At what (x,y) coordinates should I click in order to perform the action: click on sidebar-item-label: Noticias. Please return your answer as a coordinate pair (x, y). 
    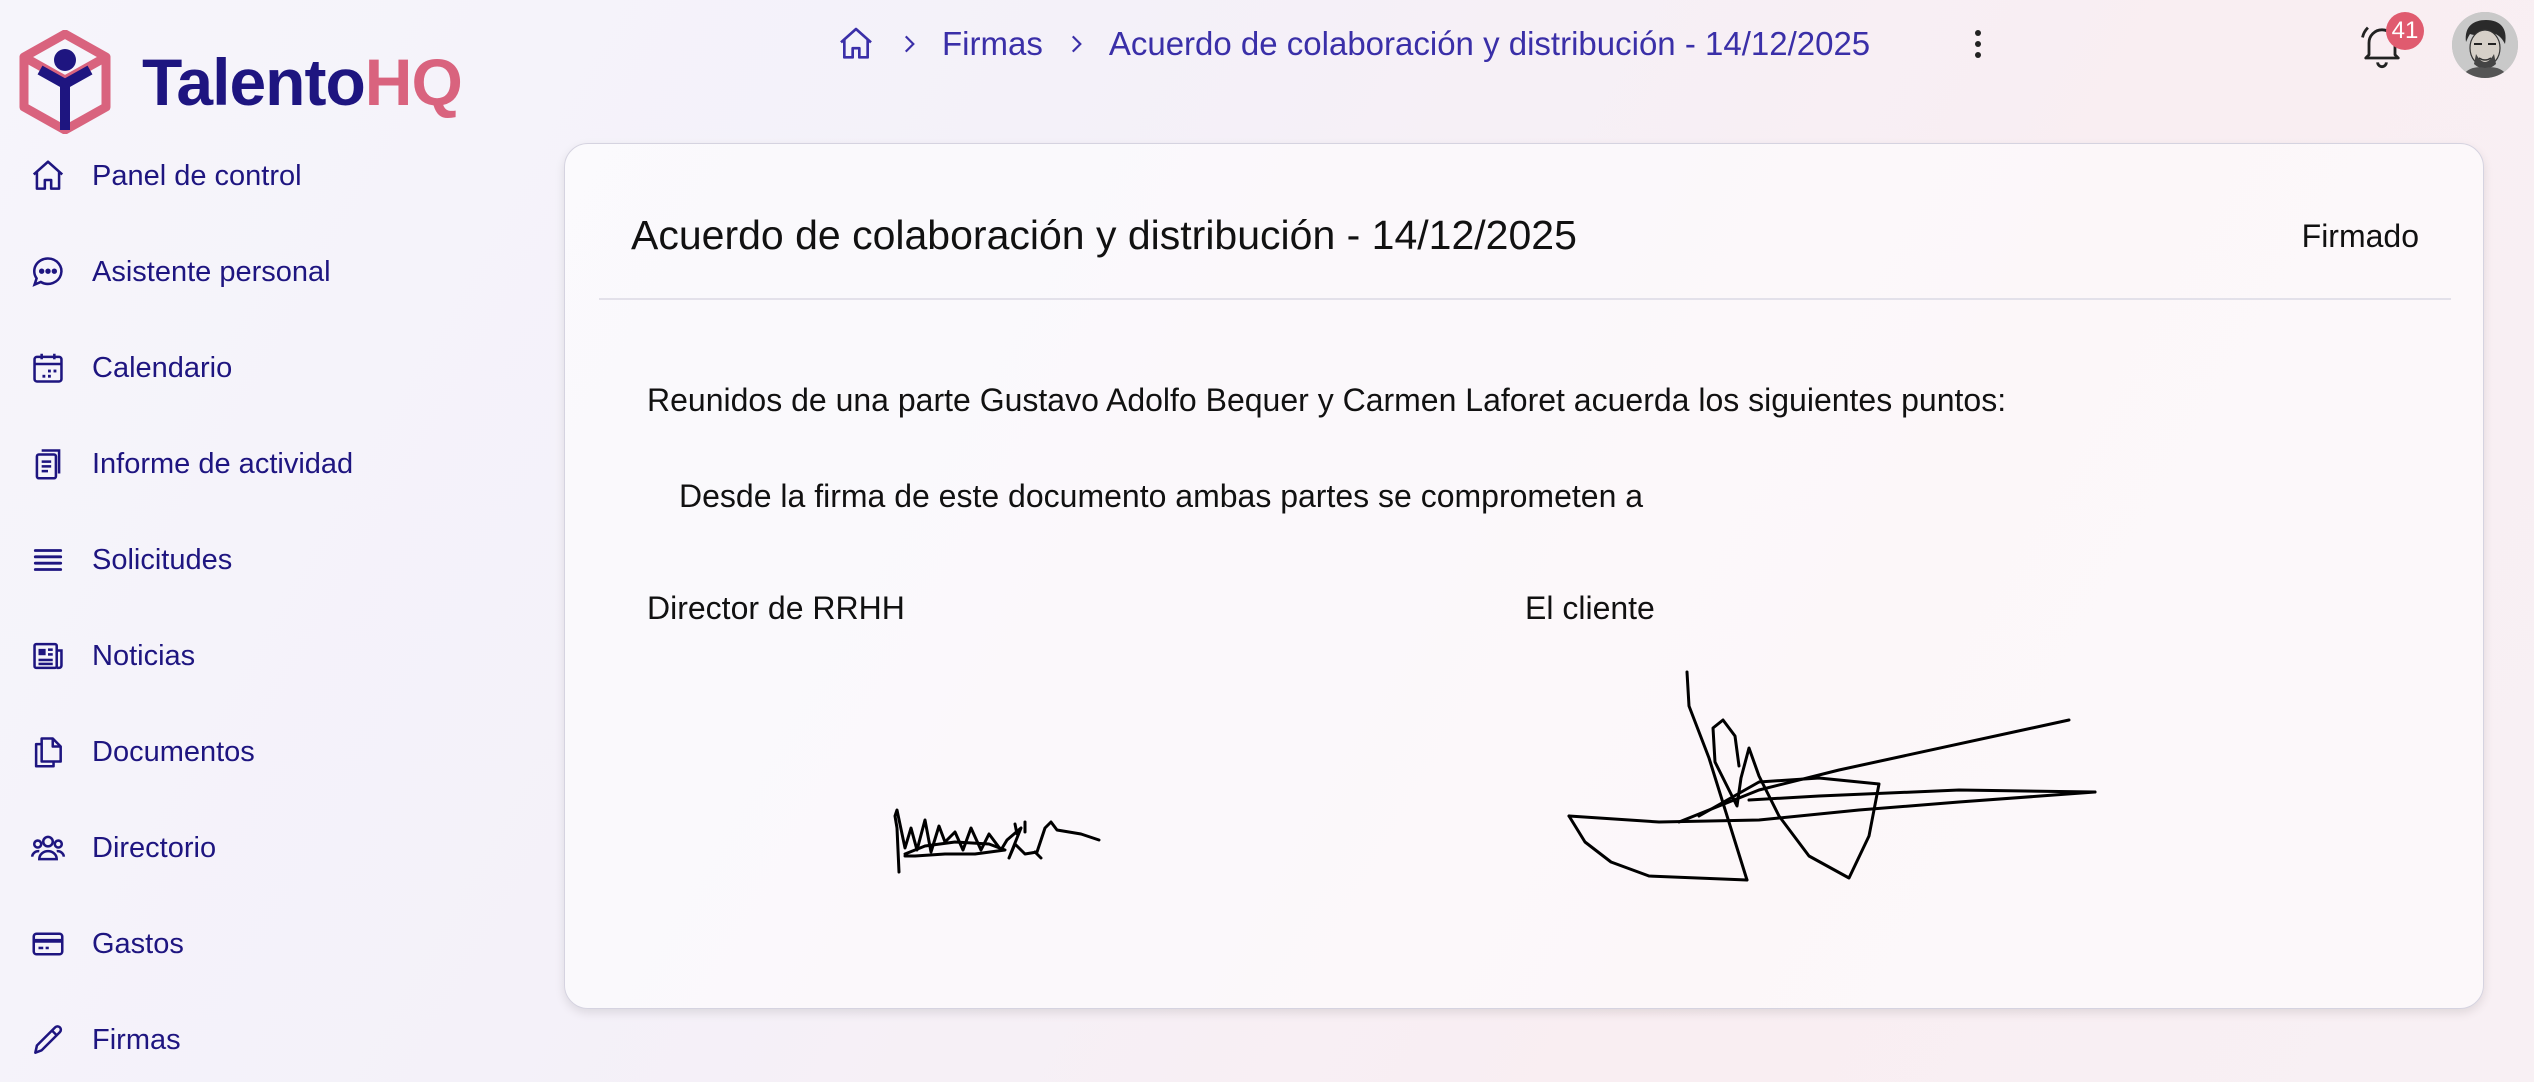
    Looking at the image, I should click on (144, 655).